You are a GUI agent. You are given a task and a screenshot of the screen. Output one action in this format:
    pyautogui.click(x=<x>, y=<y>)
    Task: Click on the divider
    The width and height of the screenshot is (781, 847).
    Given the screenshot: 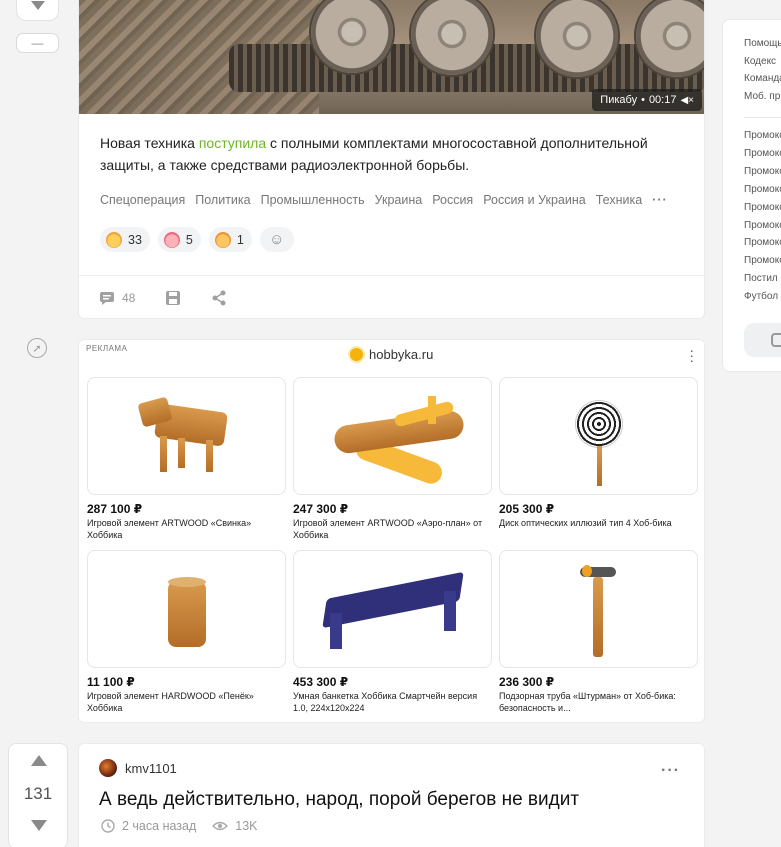 What is the action you would take?
    pyautogui.click(x=762, y=117)
    